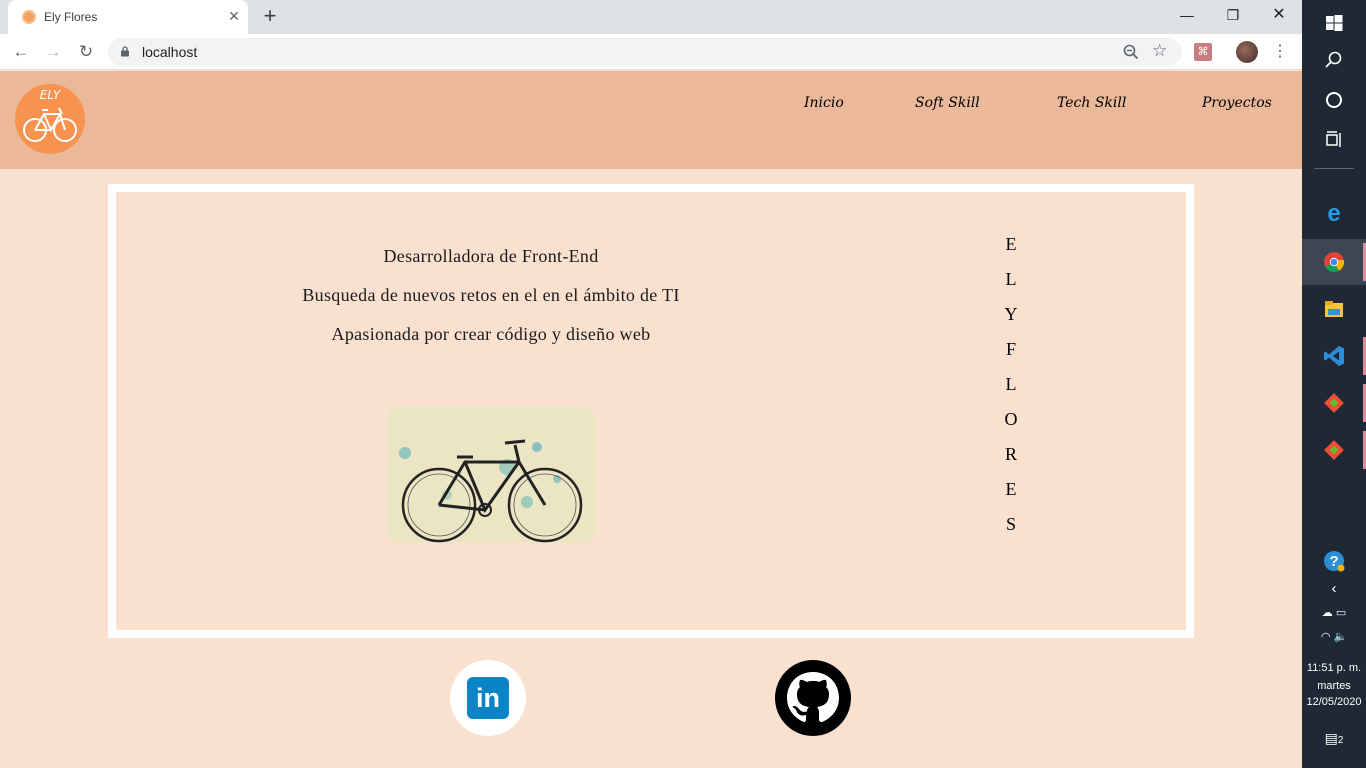  Describe the element at coordinates (1131, 52) in the screenshot. I see `zoom-icon` at that location.